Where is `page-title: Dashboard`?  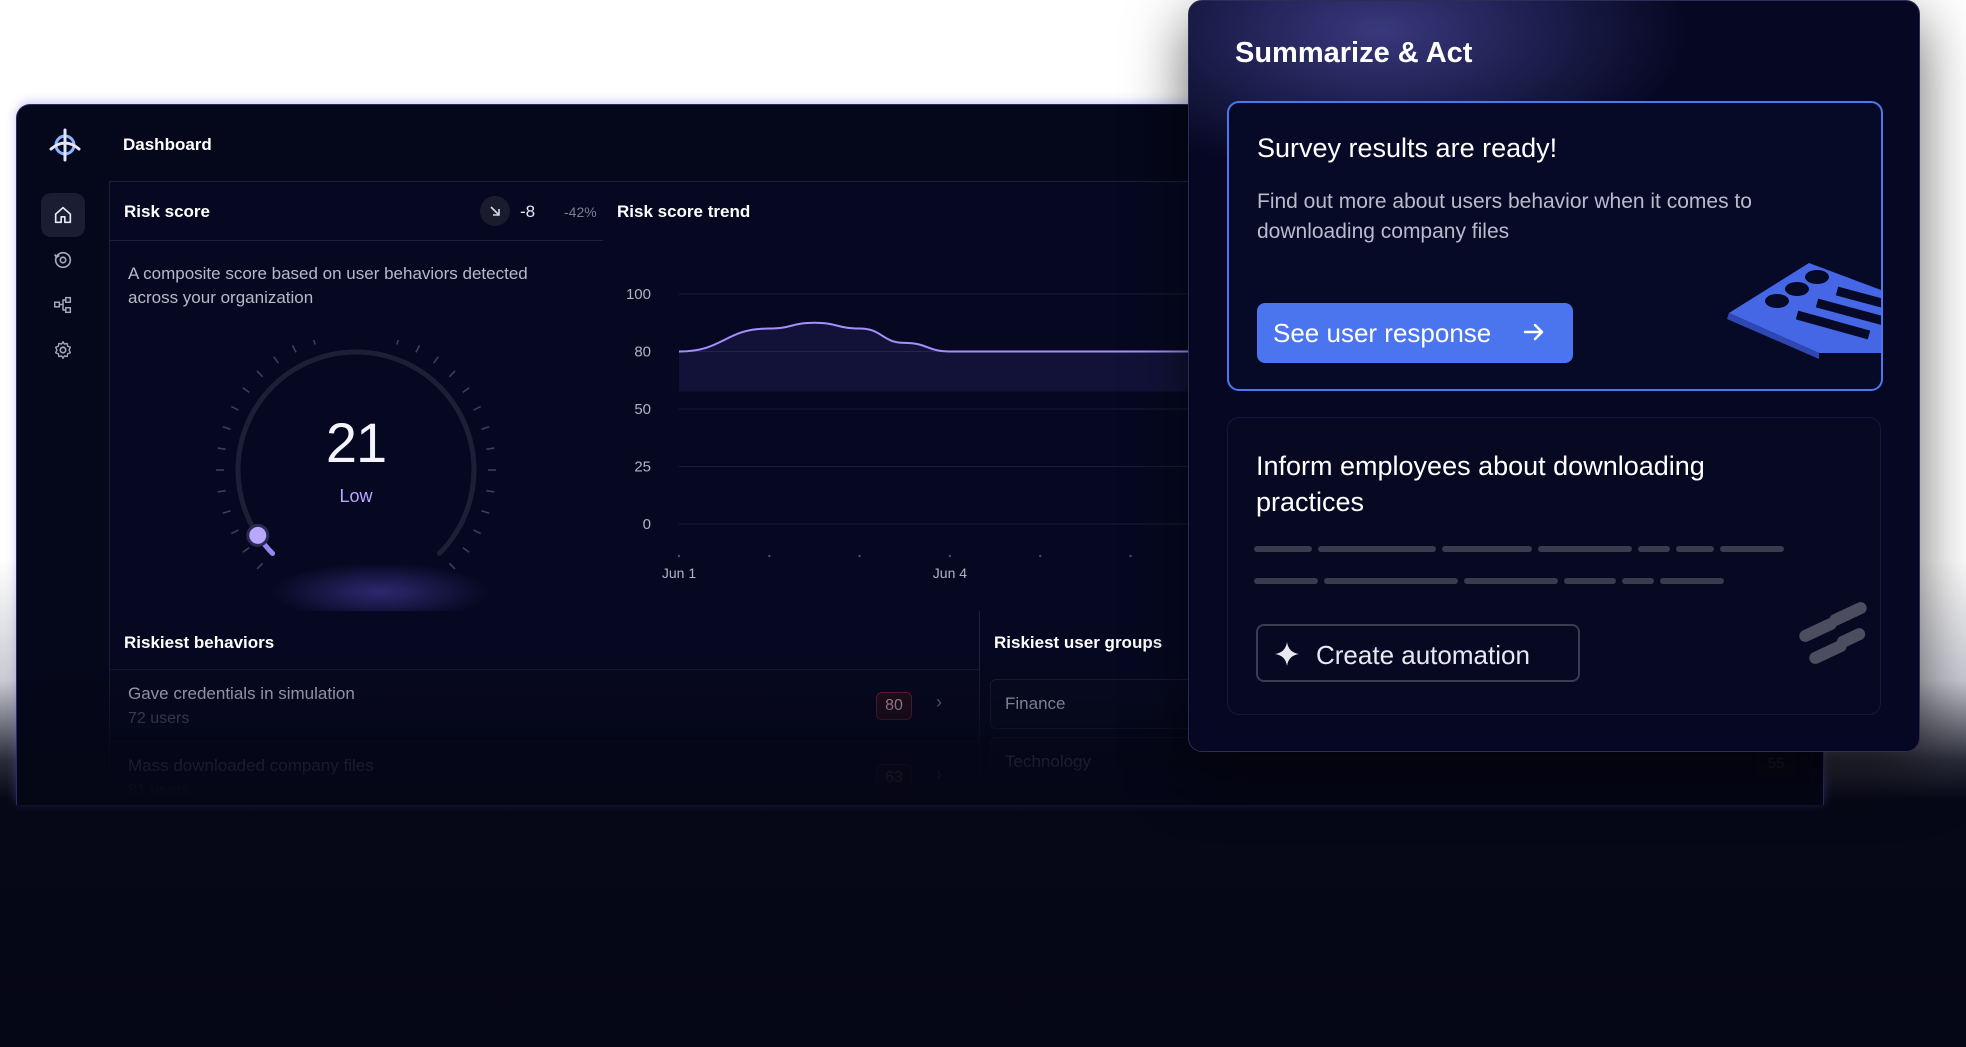
page-title: Dashboard is located at coordinates (167, 144).